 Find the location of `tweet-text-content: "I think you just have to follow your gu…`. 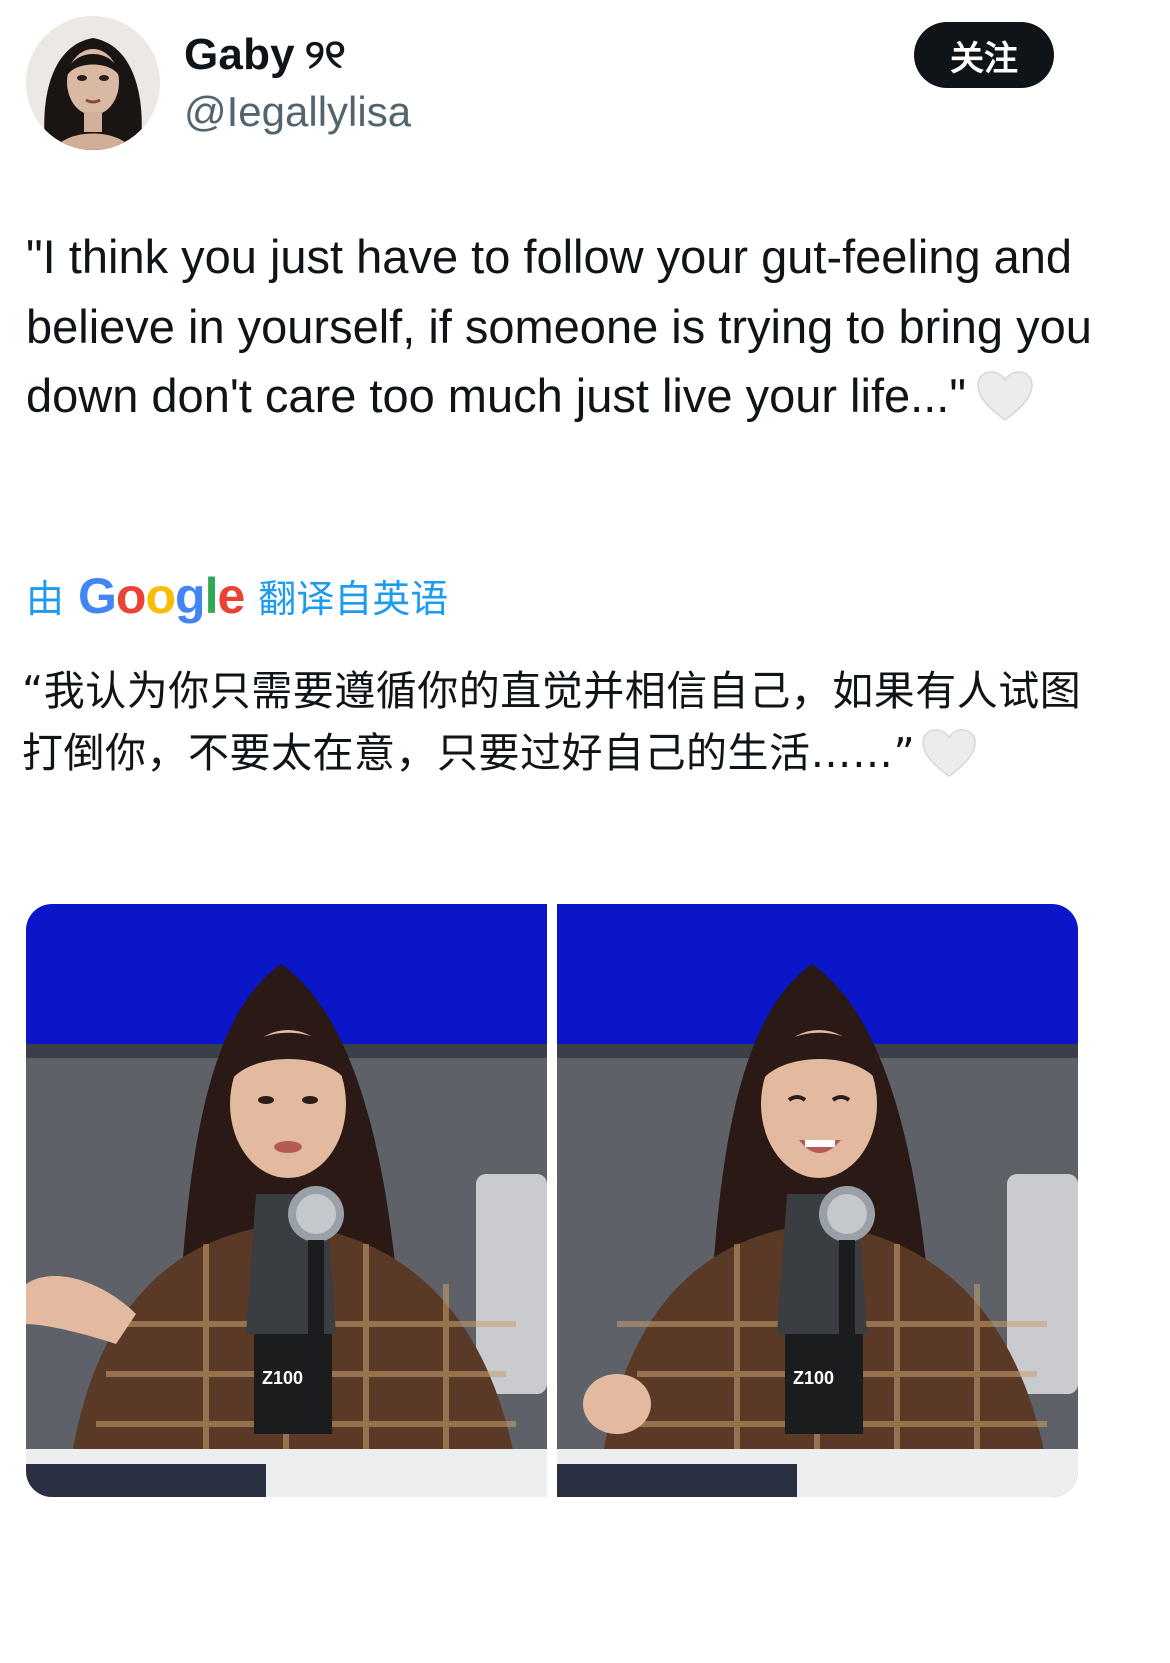

tweet-text-content: "I think you just have to follow your gu… is located at coordinates (565, 326).